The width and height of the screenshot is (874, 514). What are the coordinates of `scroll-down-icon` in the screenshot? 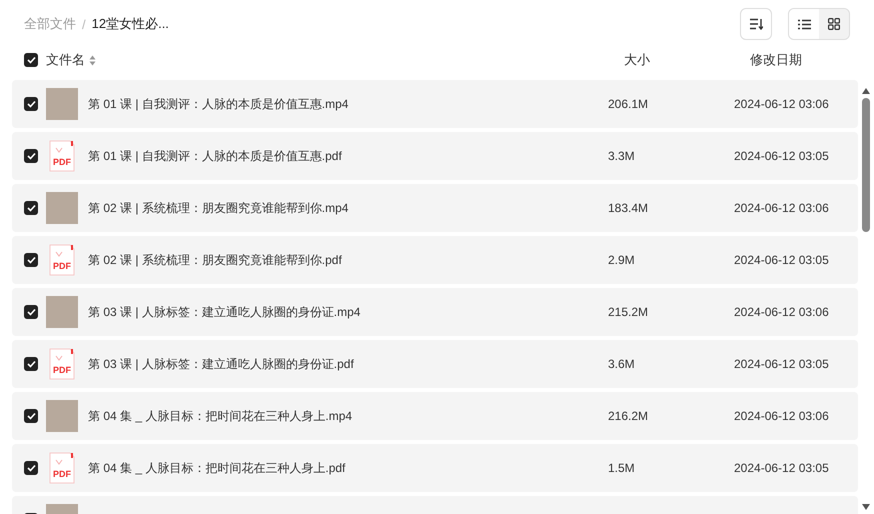 It's located at (866, 507).